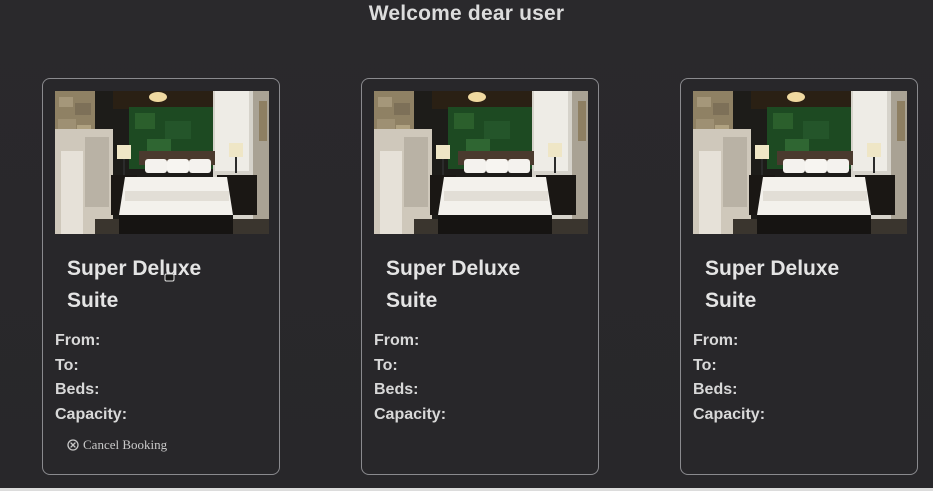  I want to click on welcome-heading: Welcome dear user, so click(466, 13).